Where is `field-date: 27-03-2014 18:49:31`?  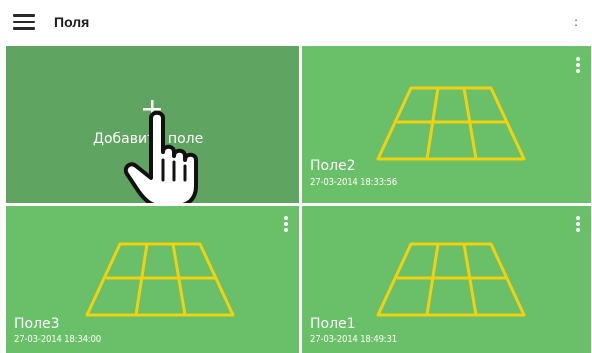
field-date: 27-03-2014 18:49:31 is located at coordinates (353, 339).